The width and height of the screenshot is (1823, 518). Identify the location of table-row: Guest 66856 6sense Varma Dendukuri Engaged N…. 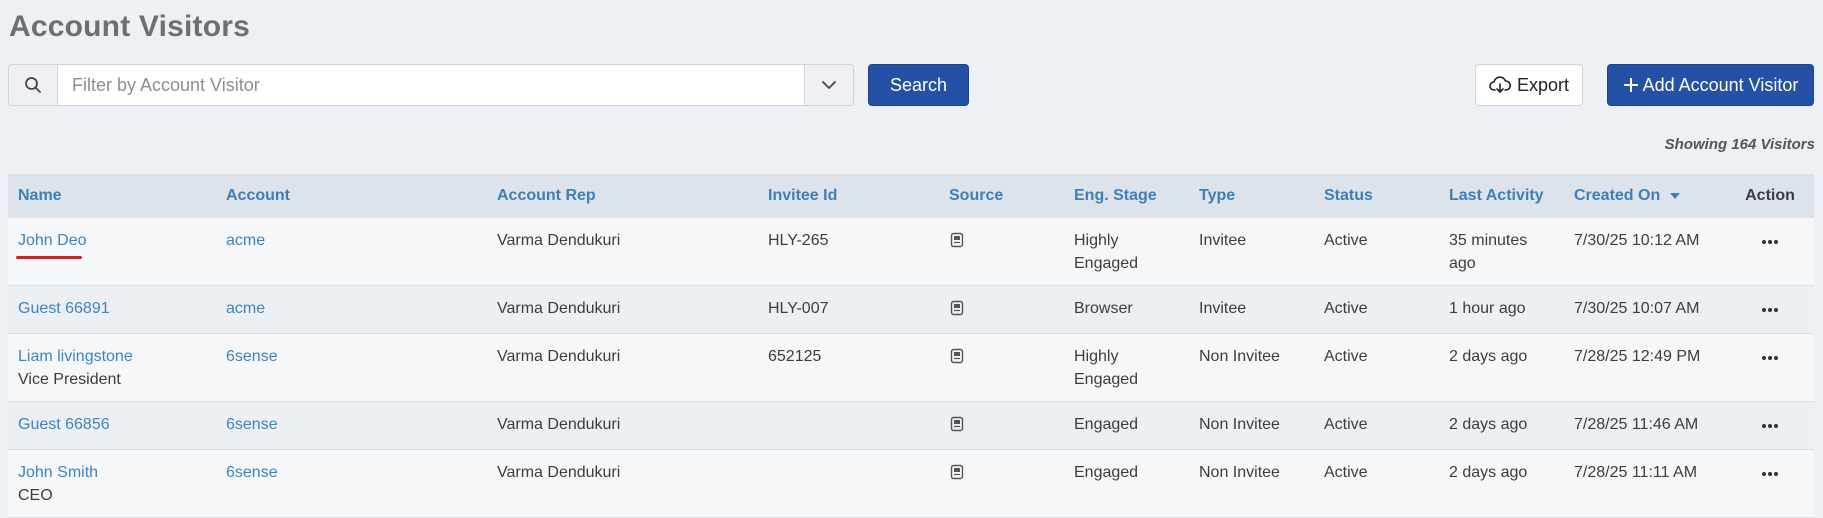
(911, 425).